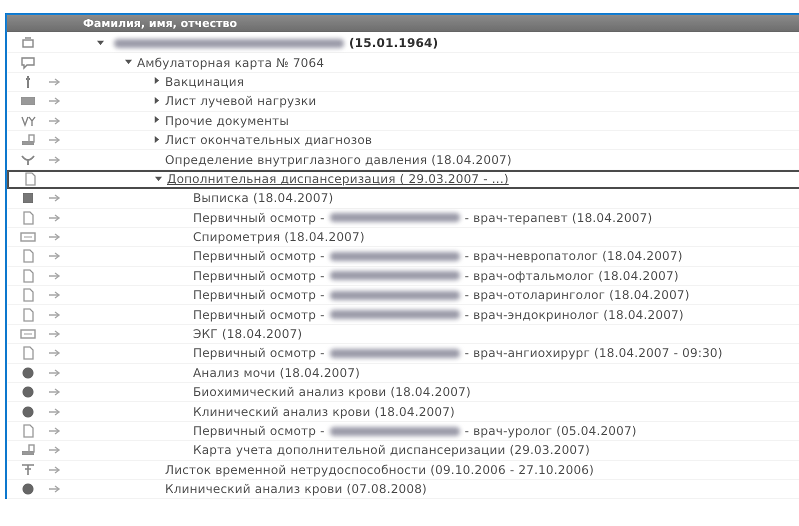  What do you see at coordinates (558, 217) in the screenshot?
I see `row-label: - врач-терапевт (18.04.2007)` at bounding box center [558, 217].